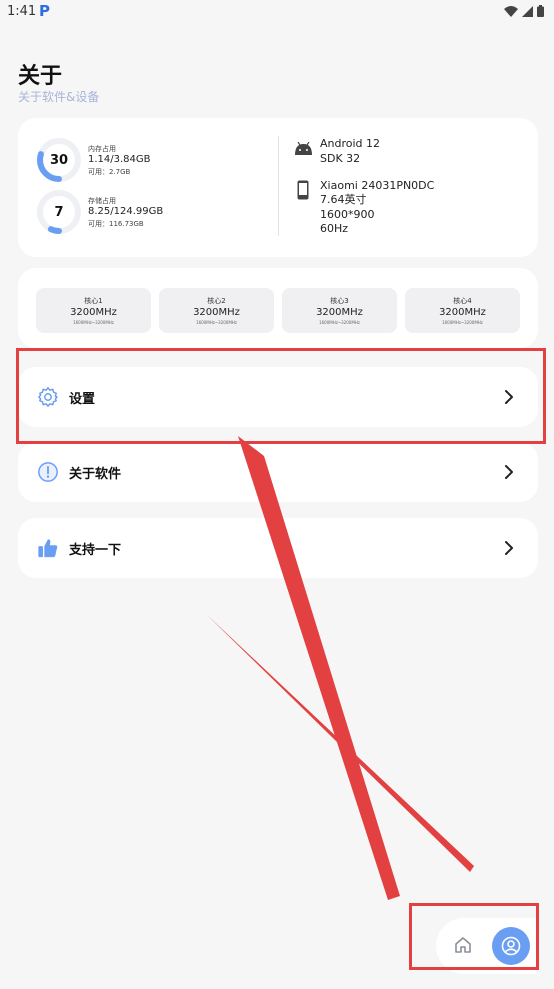 This screenshot has width=554, height=989. What do you see at coordinates (347, 214) in the screenshot?
I see `screen-resolution: 1600*900` at bounding box center [347, 214].